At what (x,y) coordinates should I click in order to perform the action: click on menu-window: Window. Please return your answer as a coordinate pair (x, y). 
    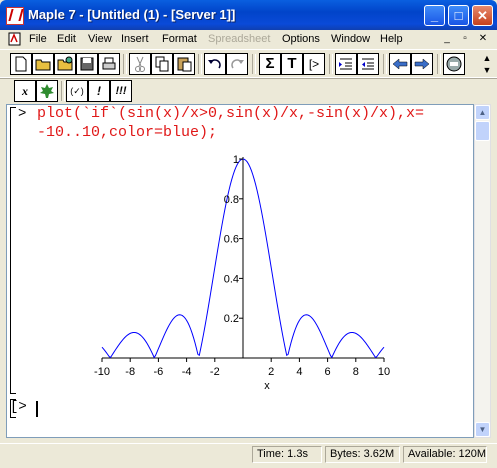
    Looking at the image, I should click on (350, 39).